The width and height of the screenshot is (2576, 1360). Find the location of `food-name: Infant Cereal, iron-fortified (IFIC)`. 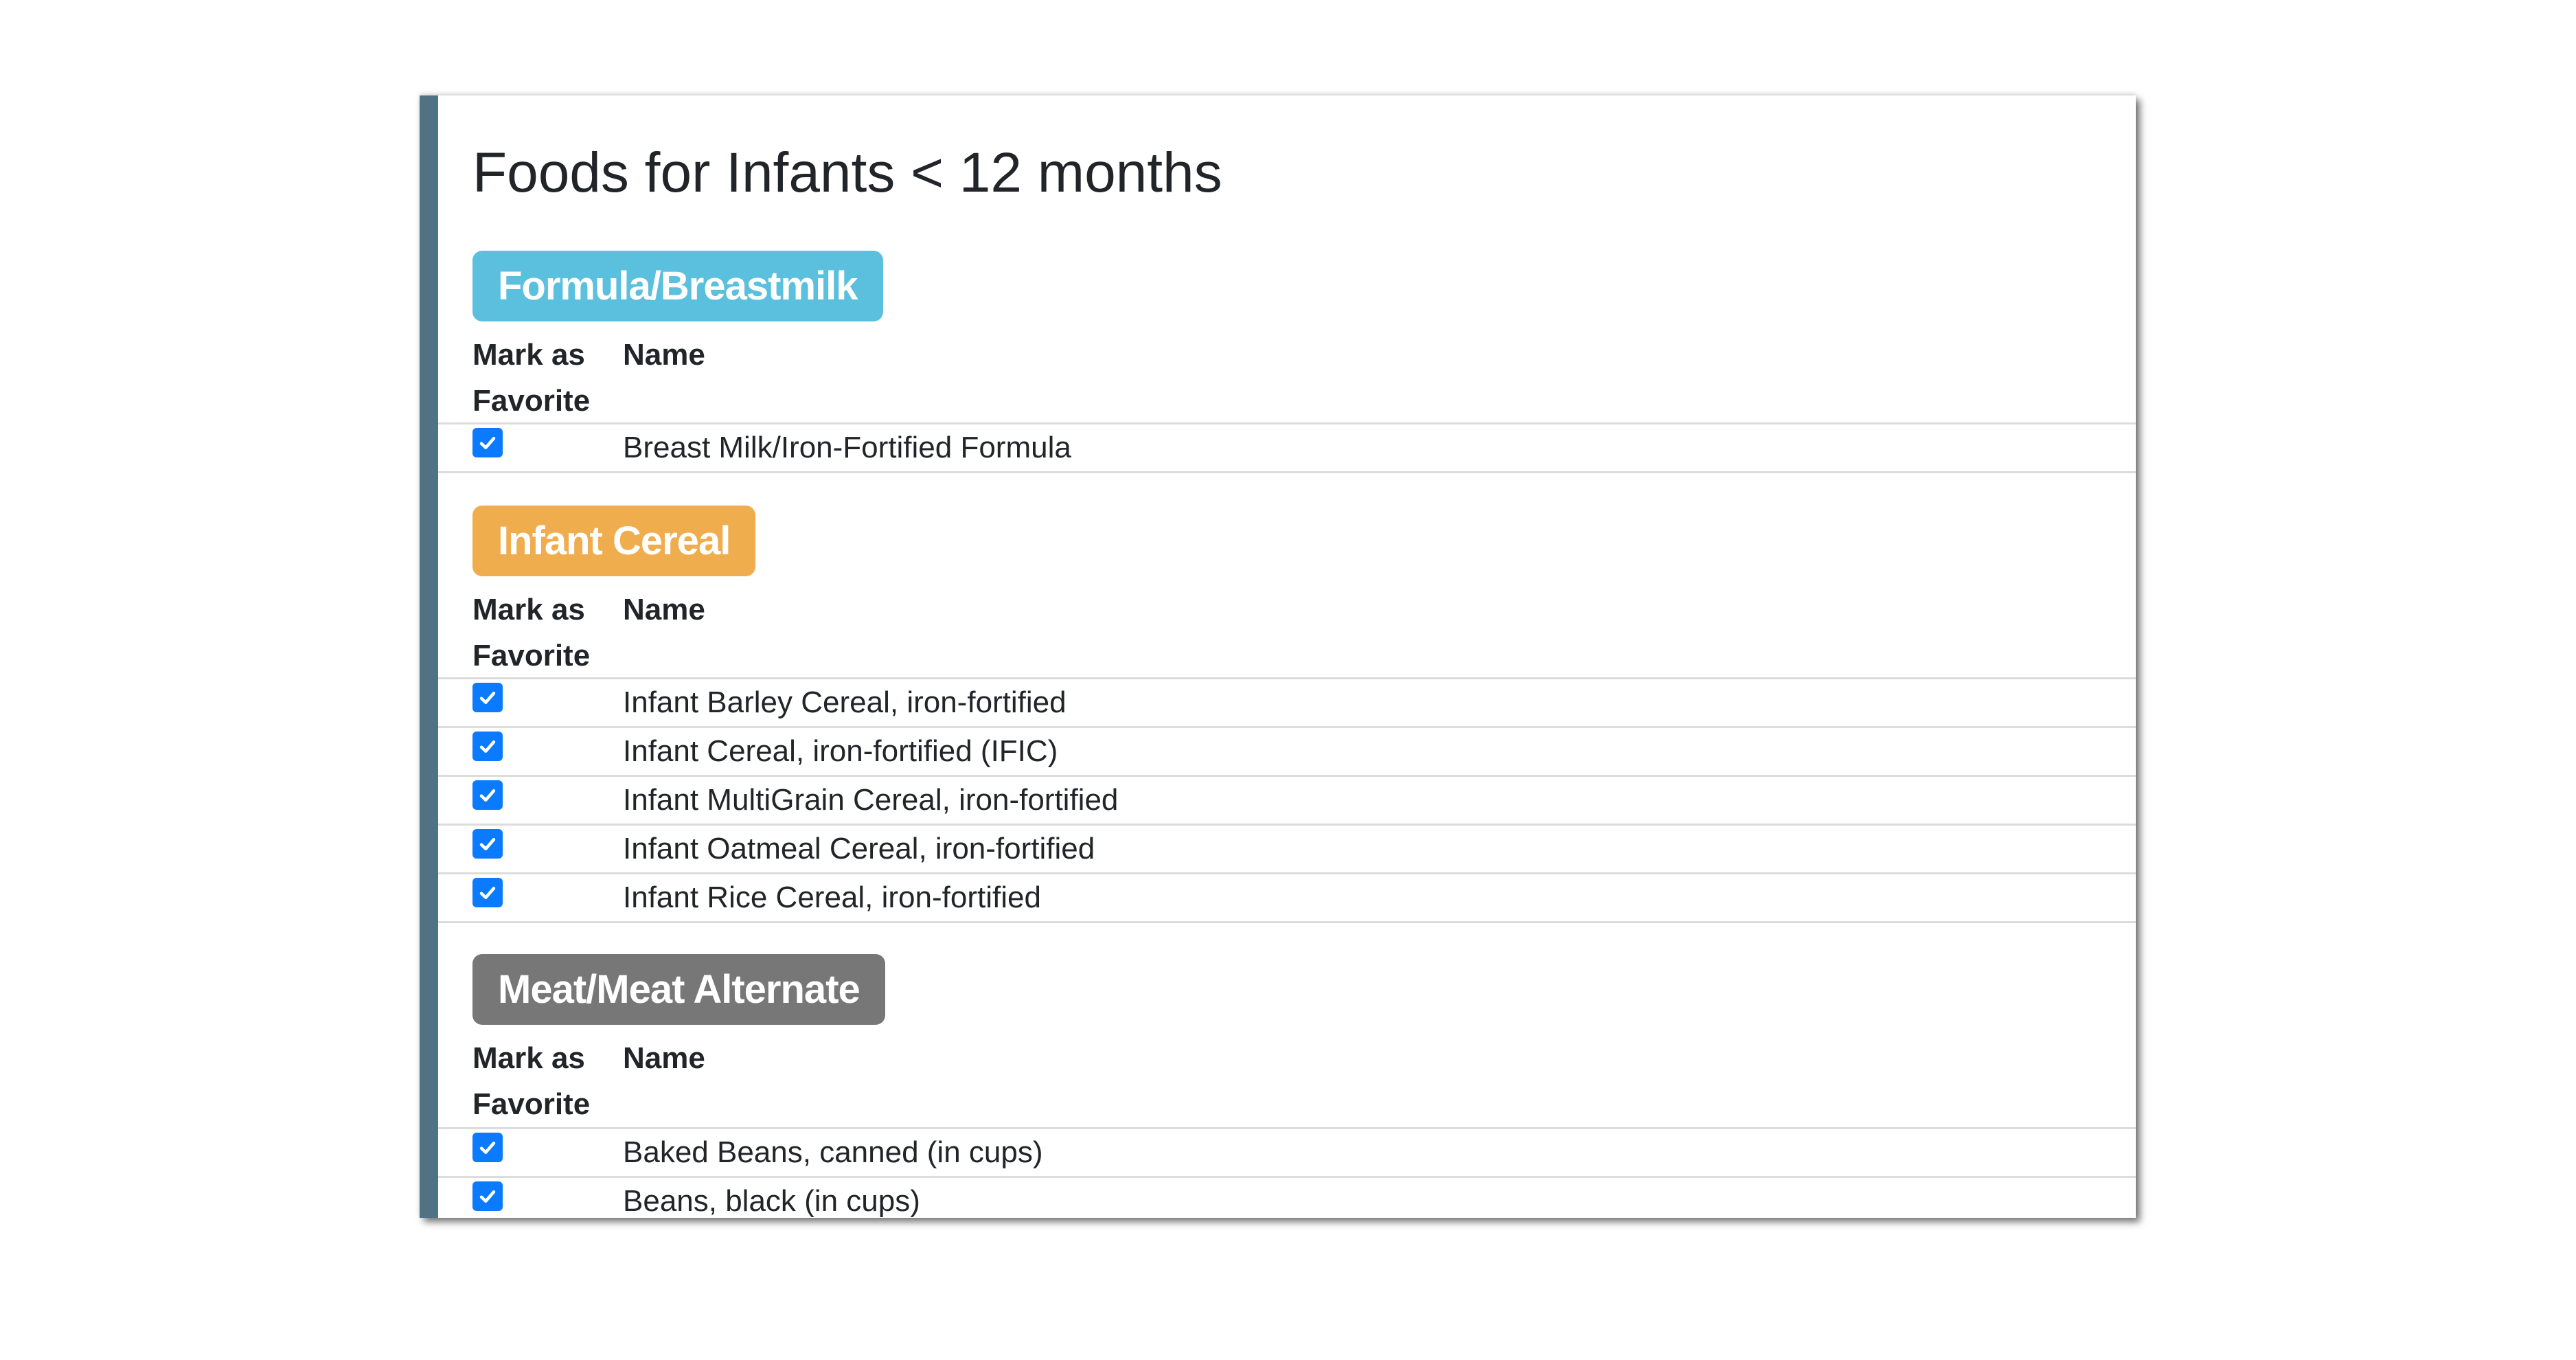

food-name: Infant Cereal, iron-fortified (IFIC) is located at coordinates (840, 751).